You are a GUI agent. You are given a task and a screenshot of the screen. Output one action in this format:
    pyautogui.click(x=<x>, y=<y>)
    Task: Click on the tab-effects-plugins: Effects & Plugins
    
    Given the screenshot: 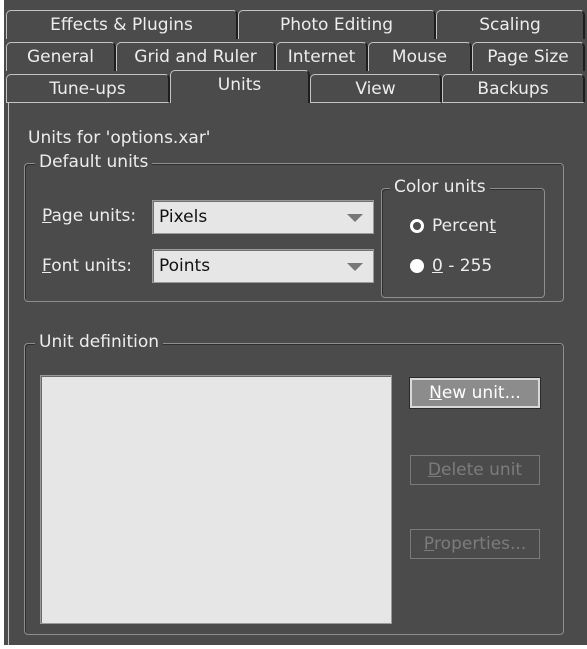 What is the action you would take?
    pyautogui.click(x=122, y=24)
    